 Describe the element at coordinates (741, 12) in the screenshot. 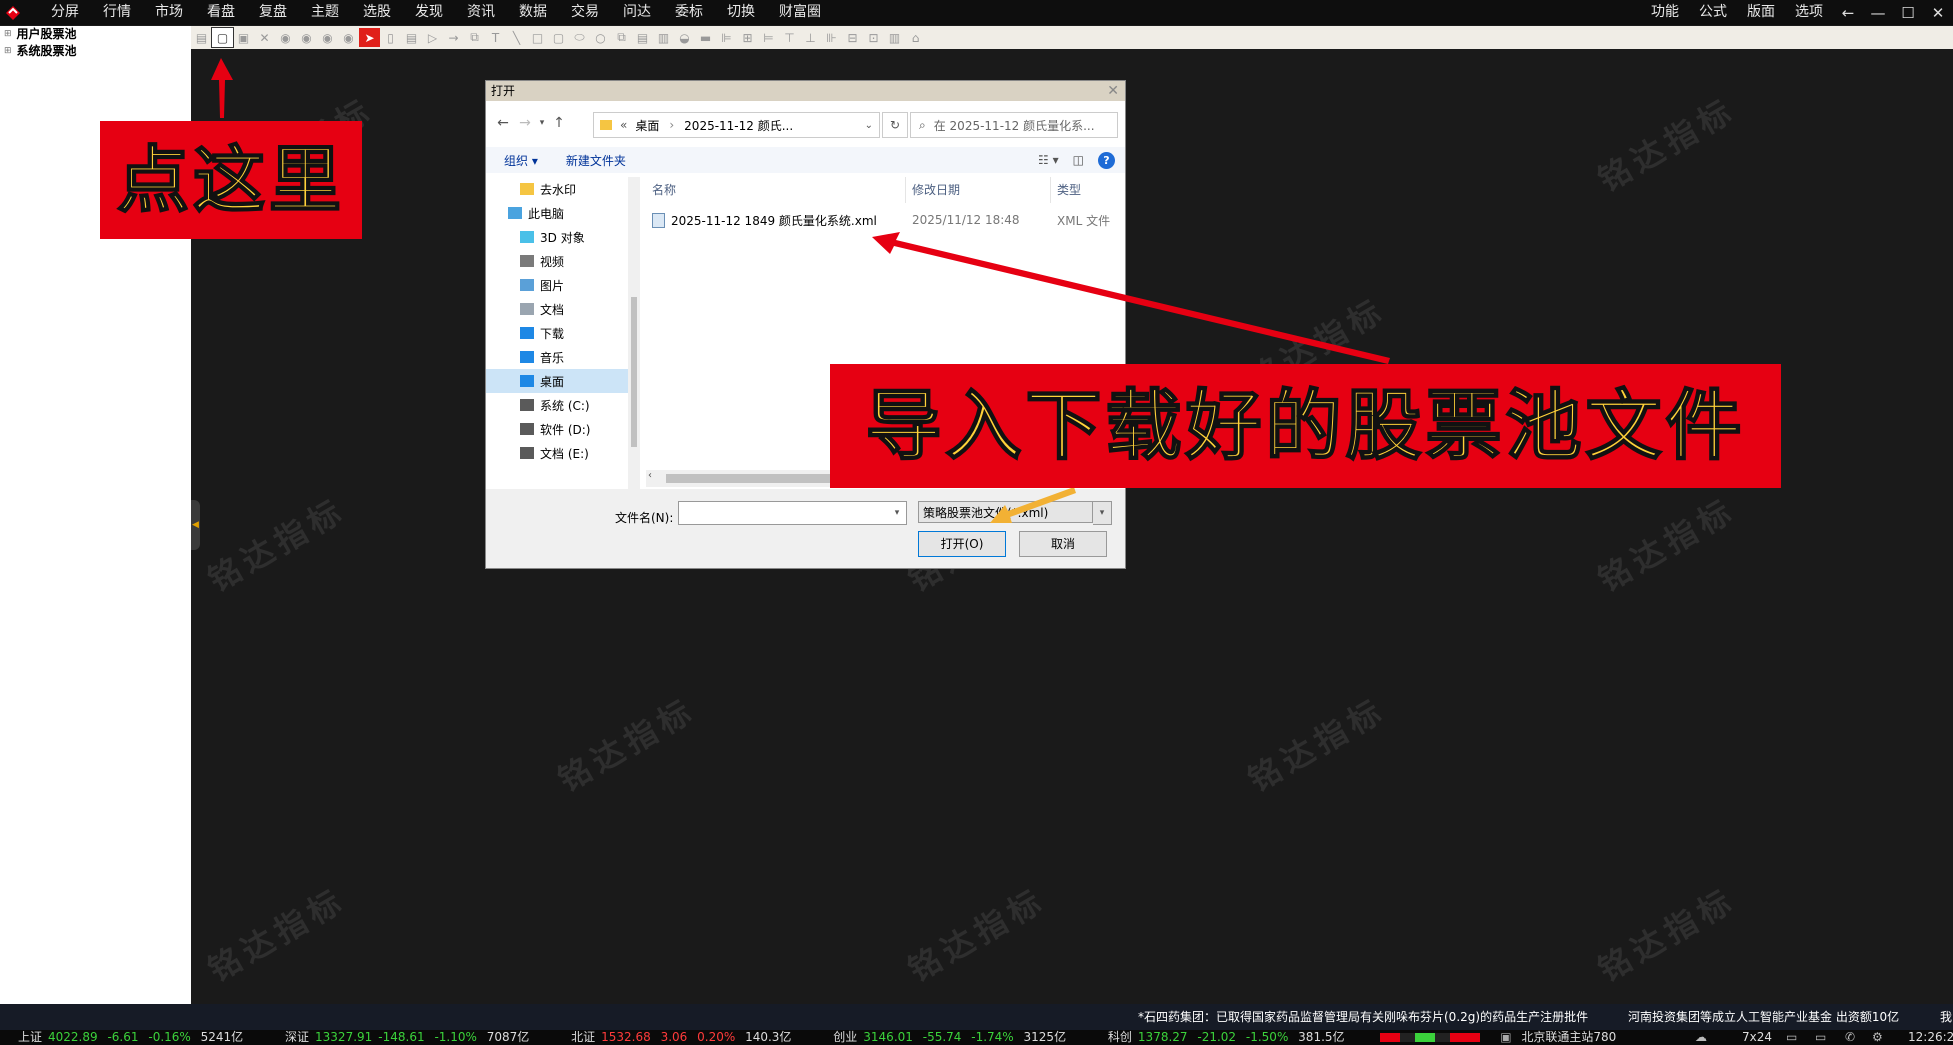

I see `menu-item: 切换` at that location.